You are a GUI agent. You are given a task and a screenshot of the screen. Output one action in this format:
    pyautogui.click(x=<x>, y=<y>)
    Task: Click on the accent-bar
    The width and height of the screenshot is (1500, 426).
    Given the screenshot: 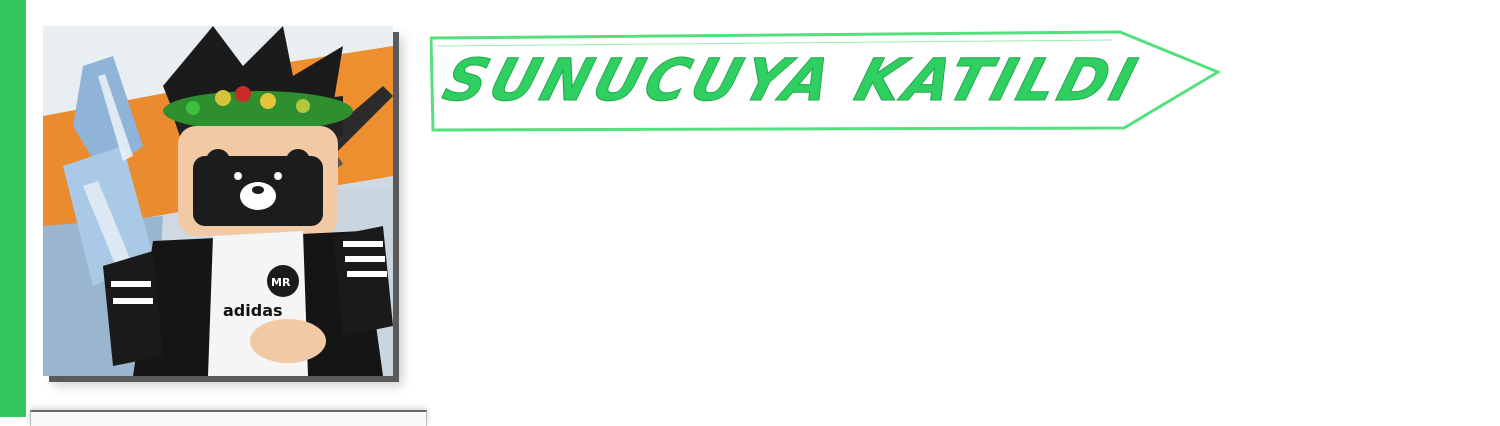 What is the action you would take?
    pyautogui.click(x=13, y=208)
    